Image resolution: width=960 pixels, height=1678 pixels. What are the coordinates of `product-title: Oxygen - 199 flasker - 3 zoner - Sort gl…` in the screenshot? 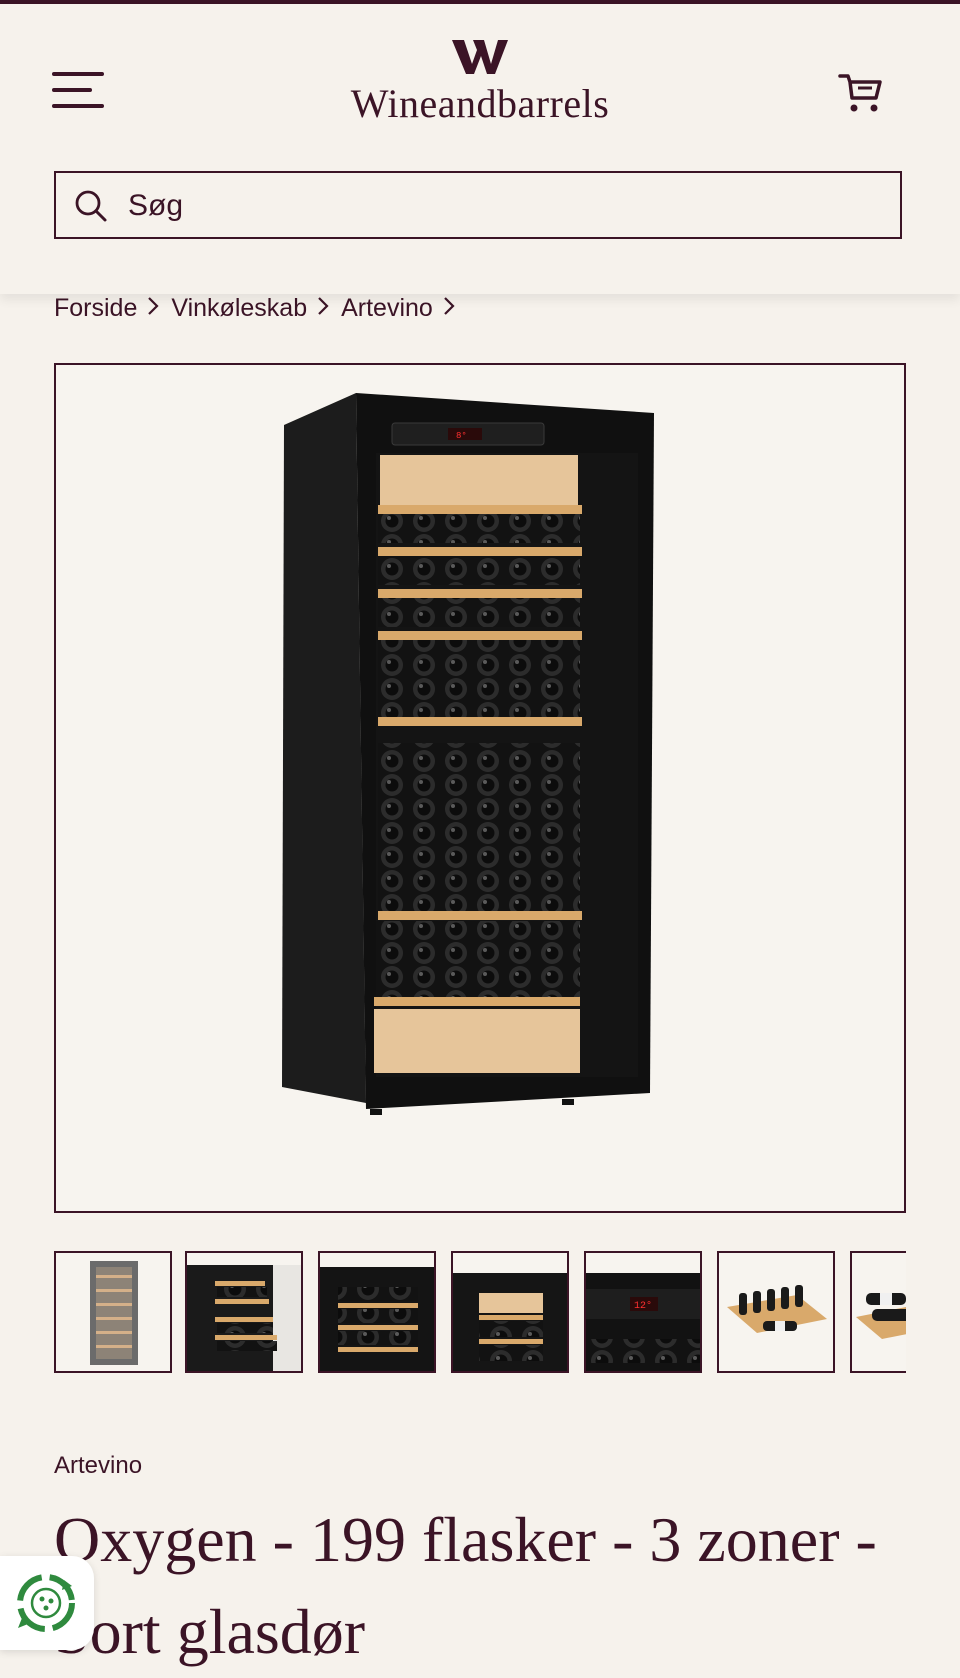 It's located at (465, 1585).